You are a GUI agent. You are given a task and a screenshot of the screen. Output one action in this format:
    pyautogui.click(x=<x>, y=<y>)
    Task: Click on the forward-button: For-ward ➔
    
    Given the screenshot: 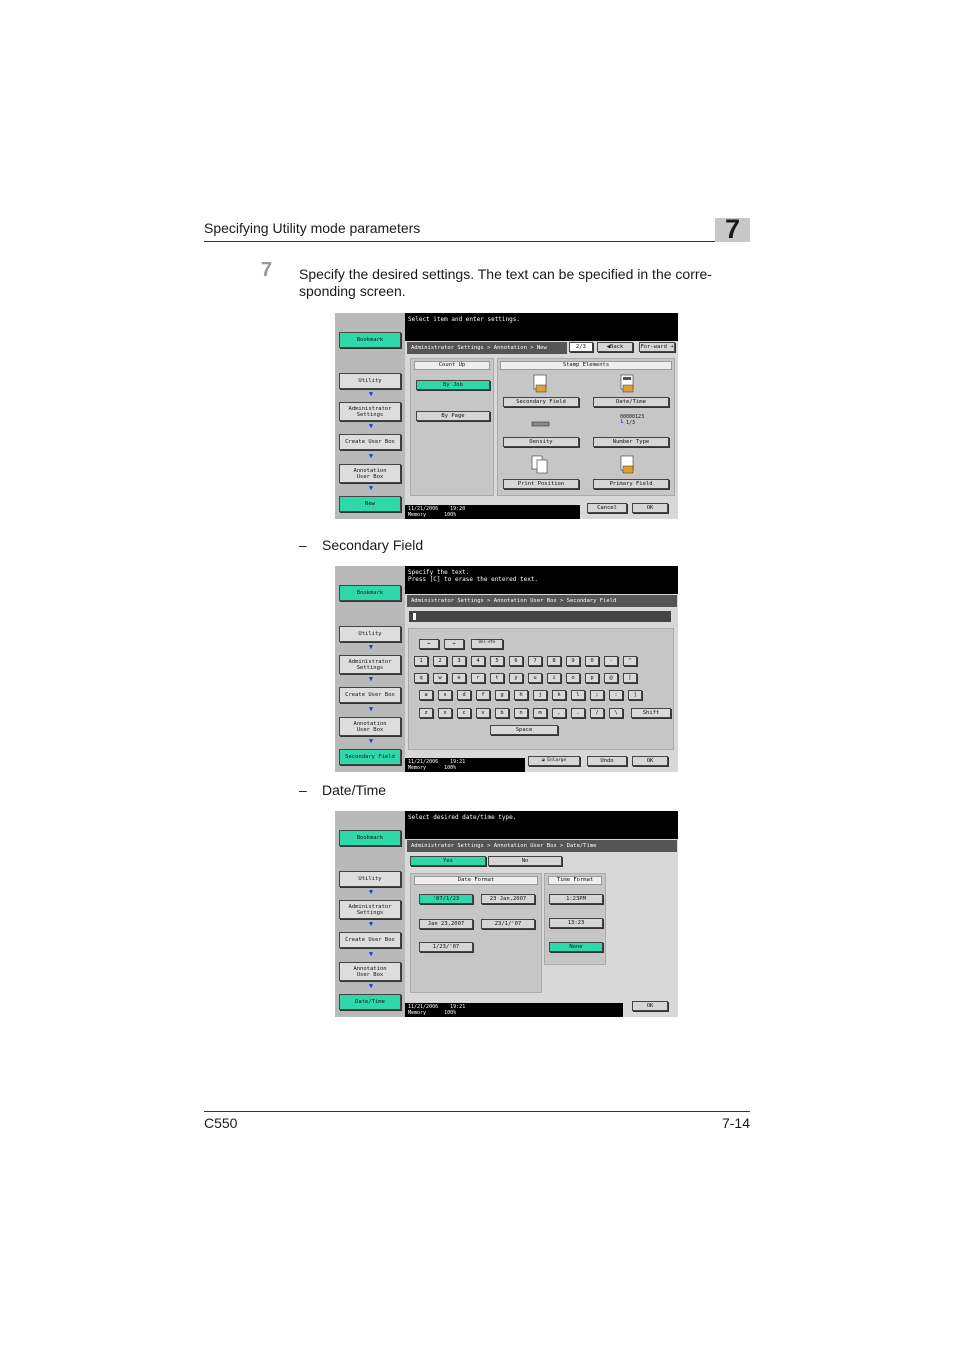 What is the action you would take?
    pyautogui.click(x=657, y=347)
    